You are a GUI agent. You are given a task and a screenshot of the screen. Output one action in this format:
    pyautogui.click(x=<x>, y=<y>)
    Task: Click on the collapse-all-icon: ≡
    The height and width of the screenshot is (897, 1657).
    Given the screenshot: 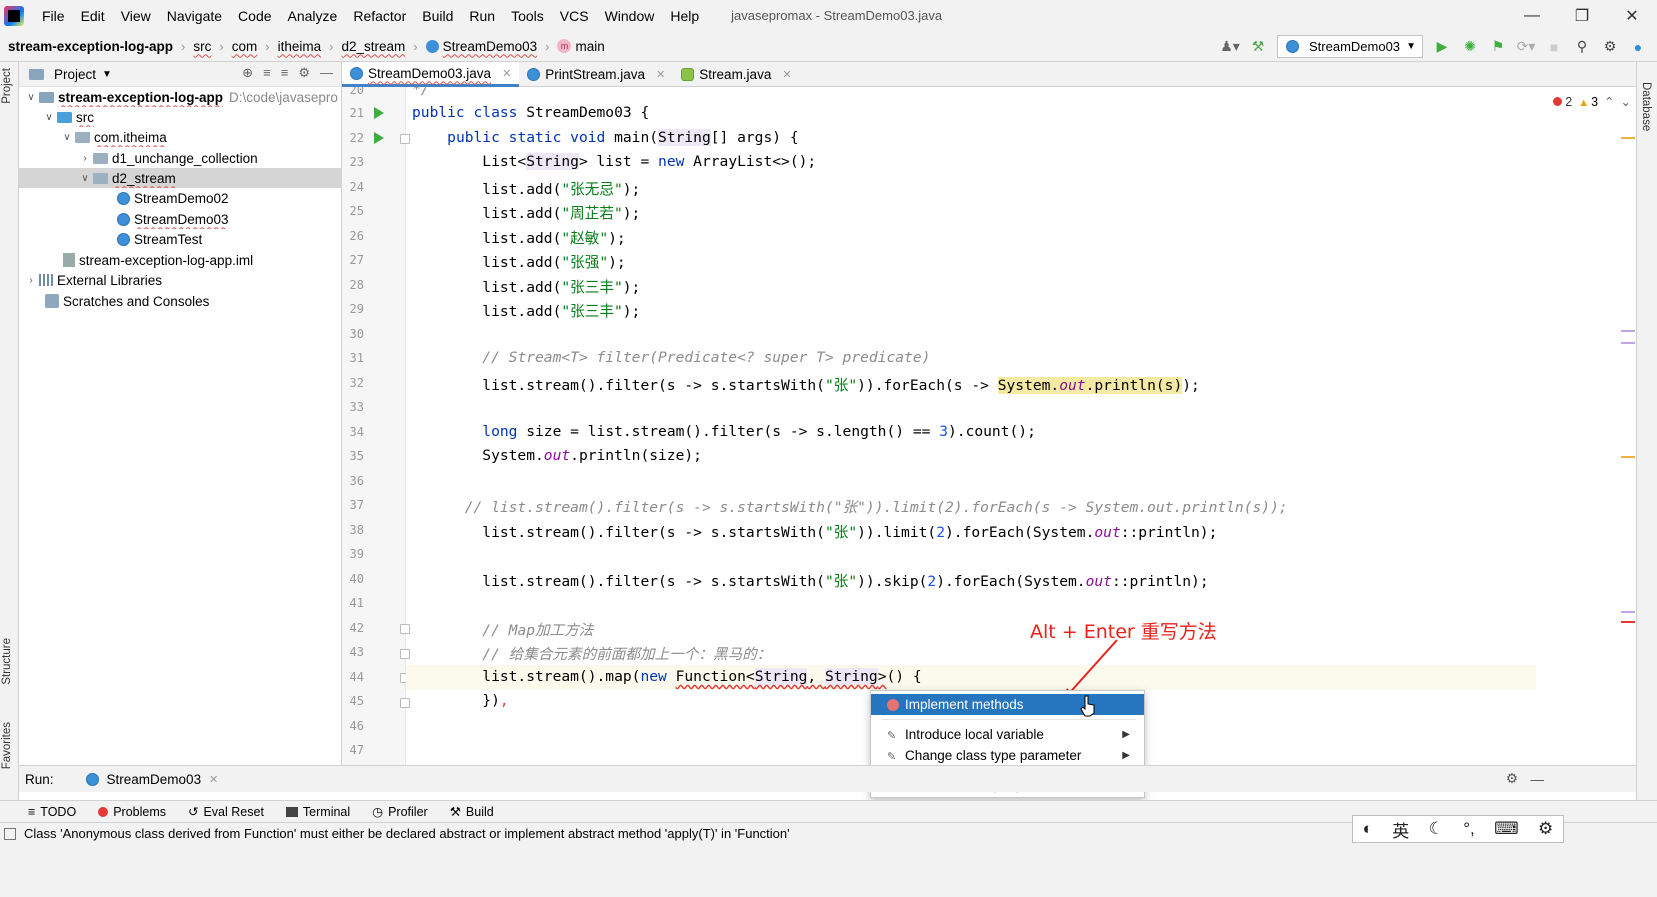 What is the action you would take?
    pyautogui.click(x=285, y=73)
    